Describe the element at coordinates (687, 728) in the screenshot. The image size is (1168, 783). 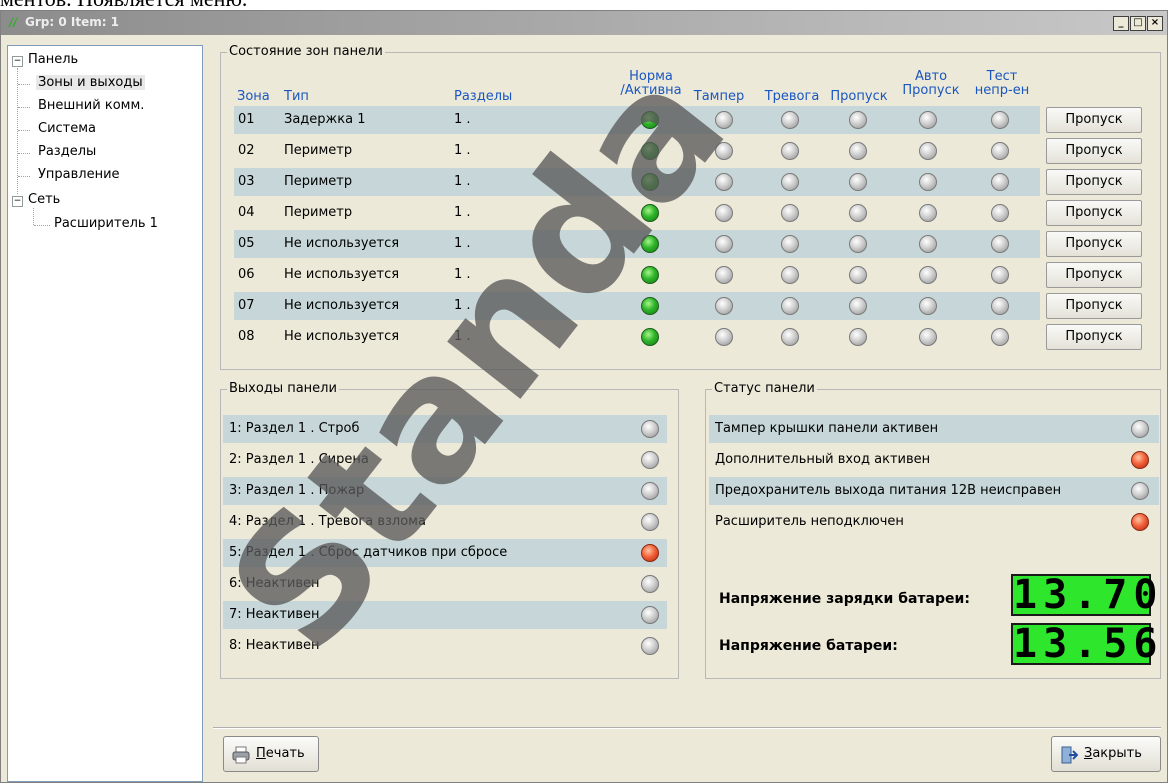
I see `footer-separator` at that location.